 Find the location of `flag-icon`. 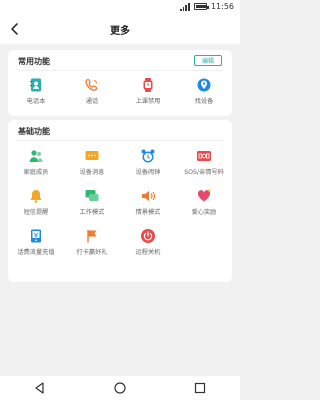

flag-icon is located at coordinates (92, 236).